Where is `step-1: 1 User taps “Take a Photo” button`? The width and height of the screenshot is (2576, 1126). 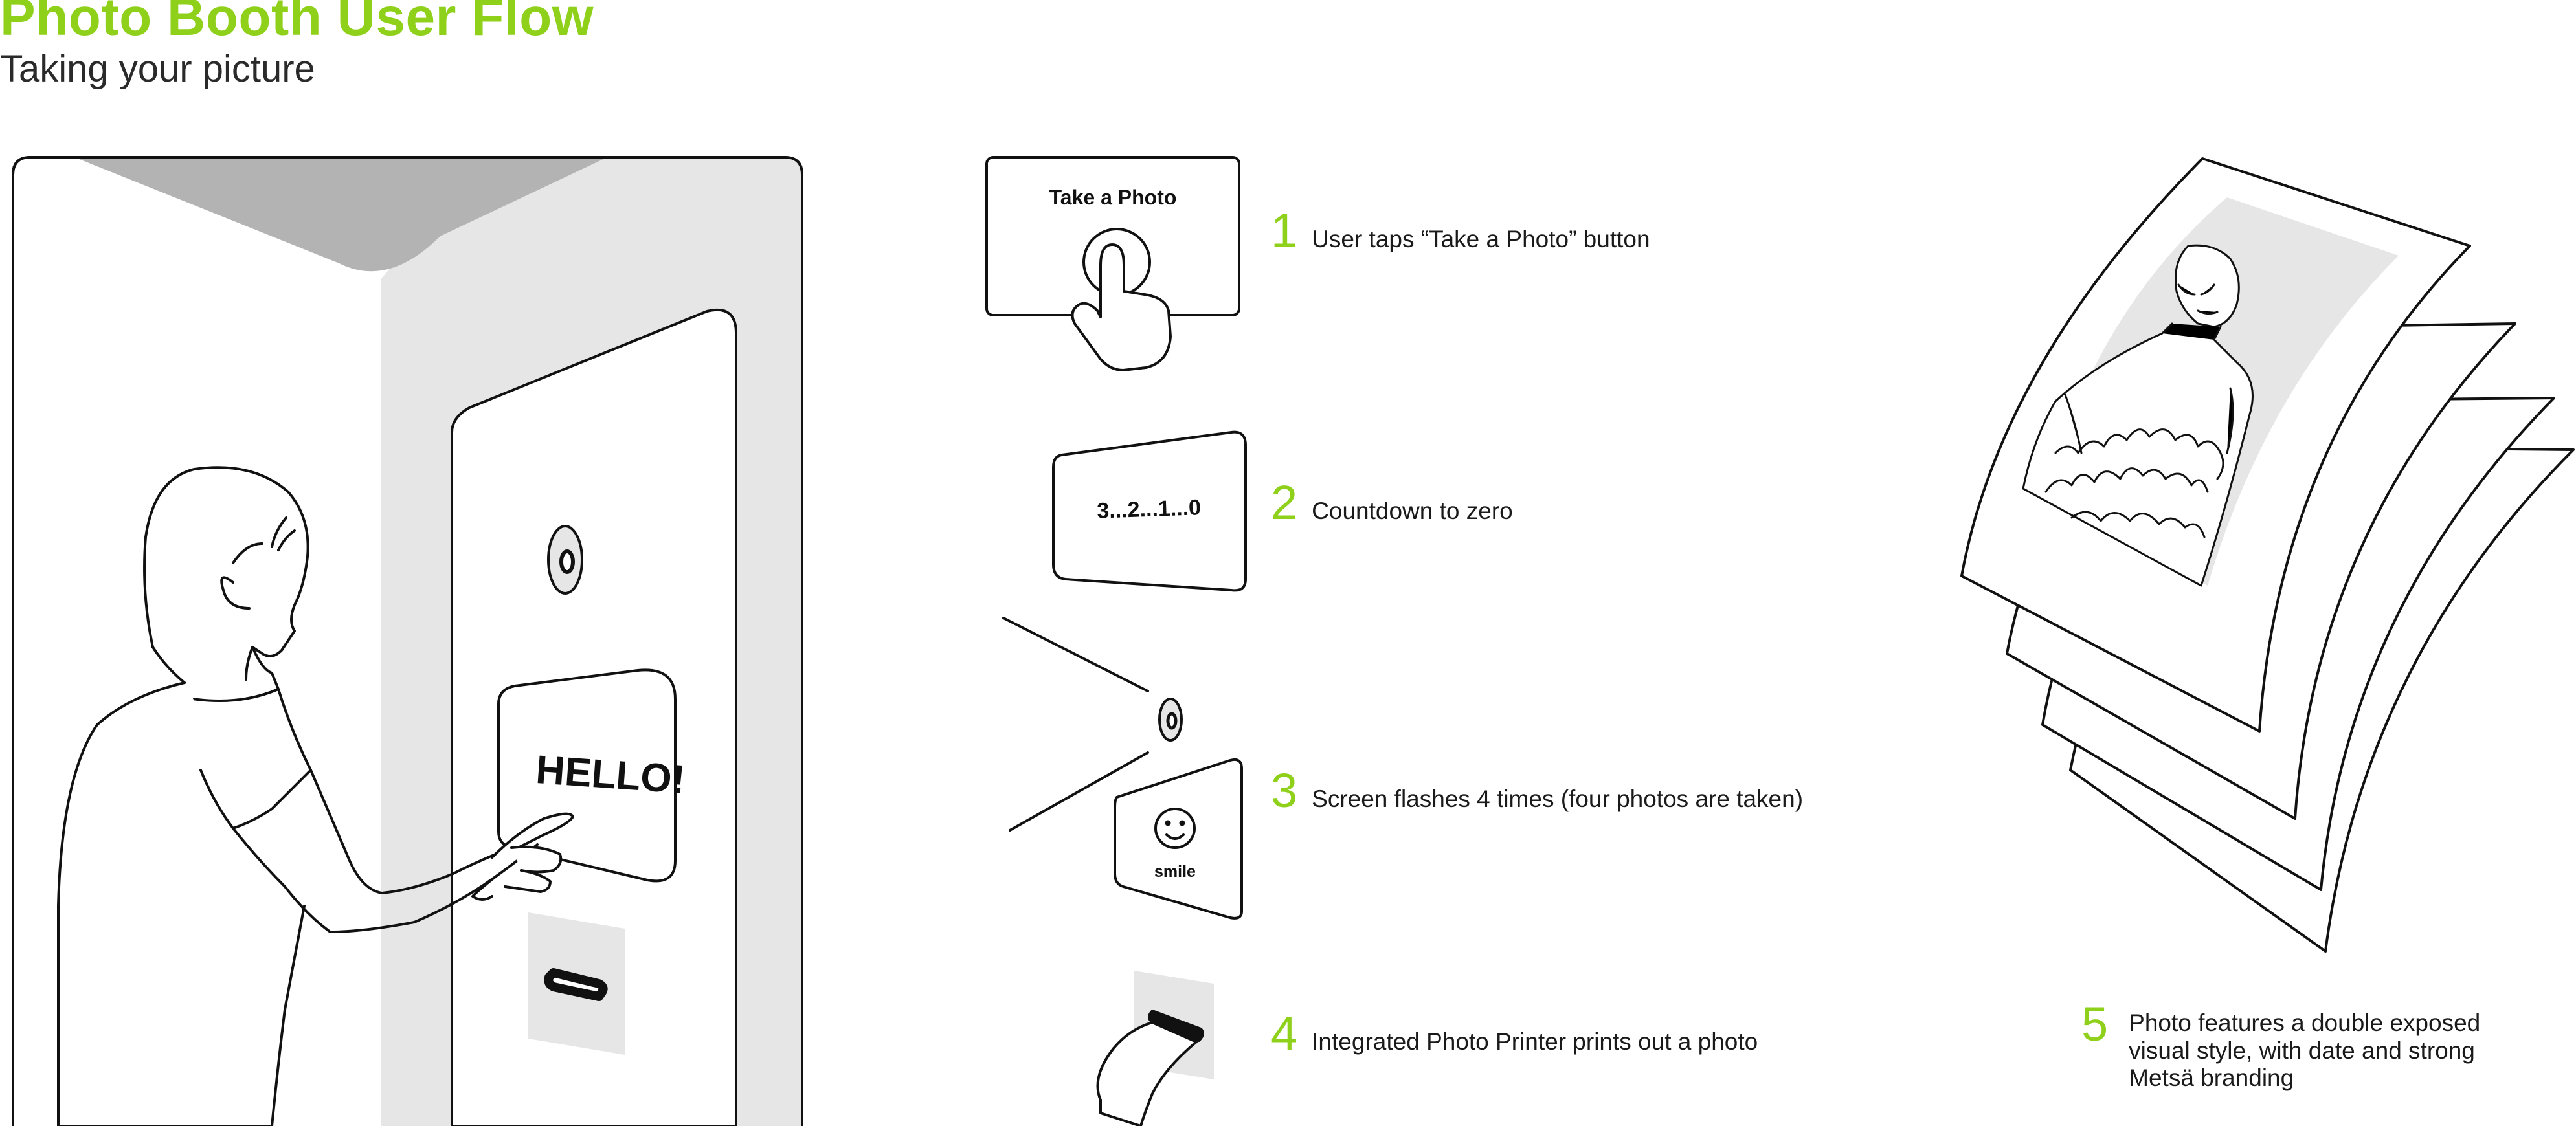 step-1: 1 User taps “Take a Photo” button is located at coordinates (1461, 231).